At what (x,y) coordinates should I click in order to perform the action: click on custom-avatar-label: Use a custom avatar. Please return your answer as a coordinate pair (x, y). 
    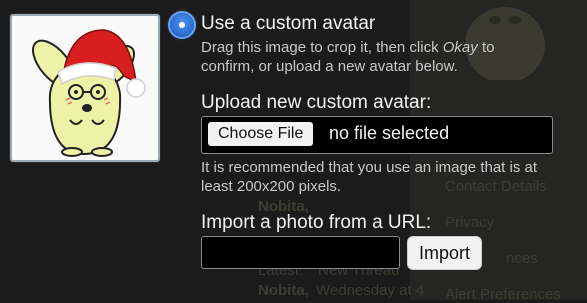
    Looking at the image, I should click on (288, 24).